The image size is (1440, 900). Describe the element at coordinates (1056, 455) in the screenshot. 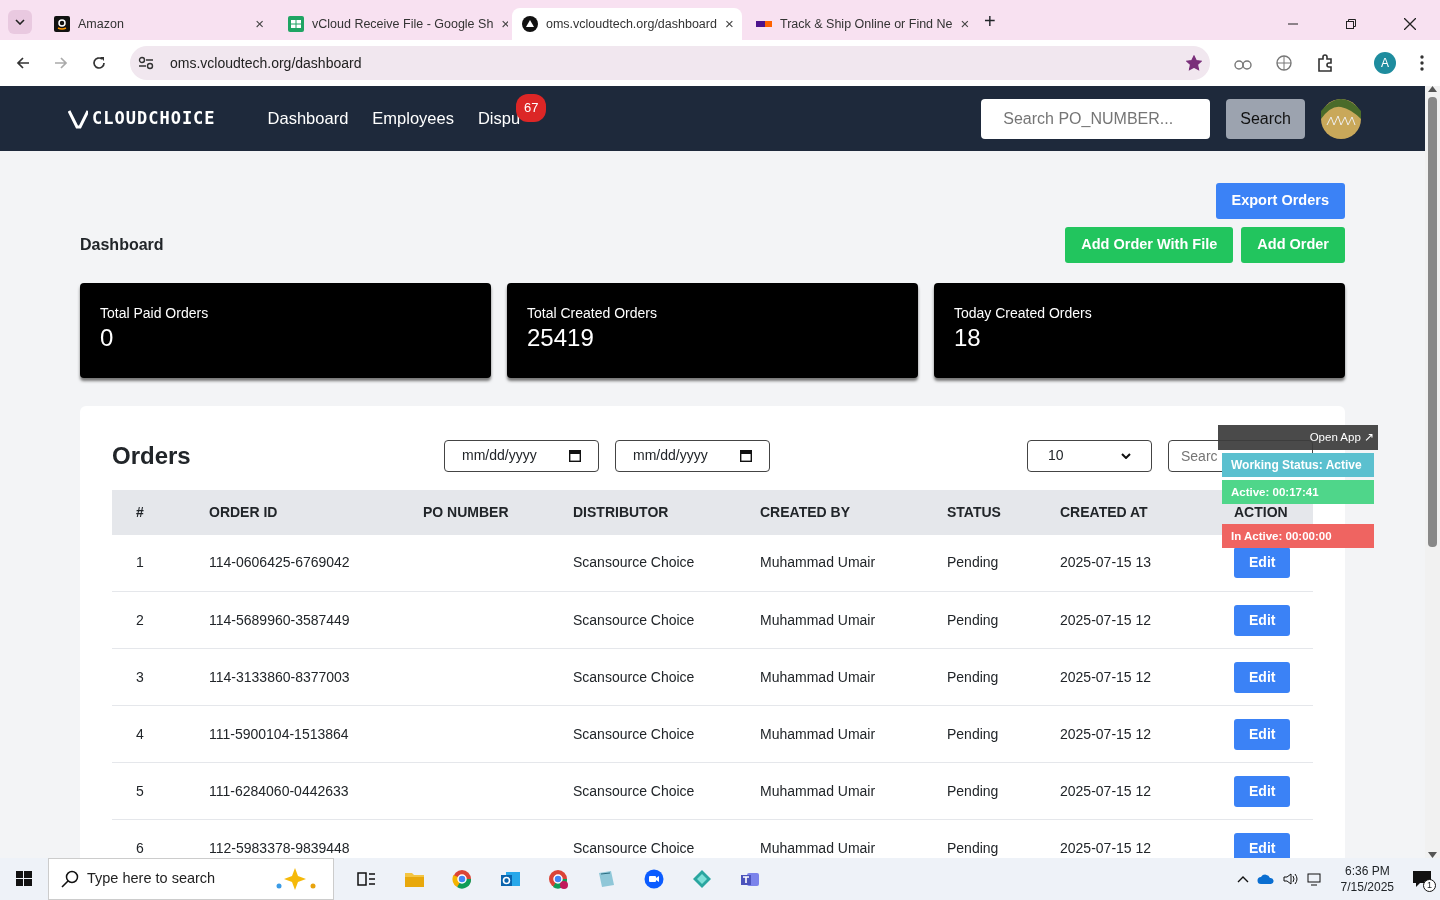

I see `select-value: 10` at that location.